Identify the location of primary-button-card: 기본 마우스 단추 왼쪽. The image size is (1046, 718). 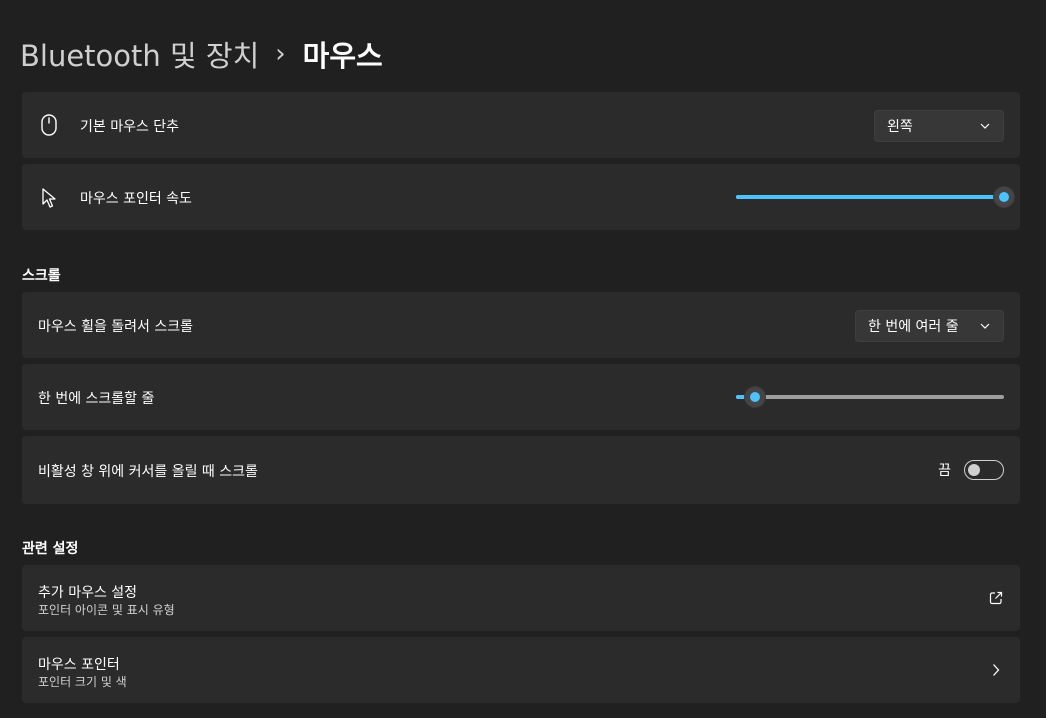
(521, 125).